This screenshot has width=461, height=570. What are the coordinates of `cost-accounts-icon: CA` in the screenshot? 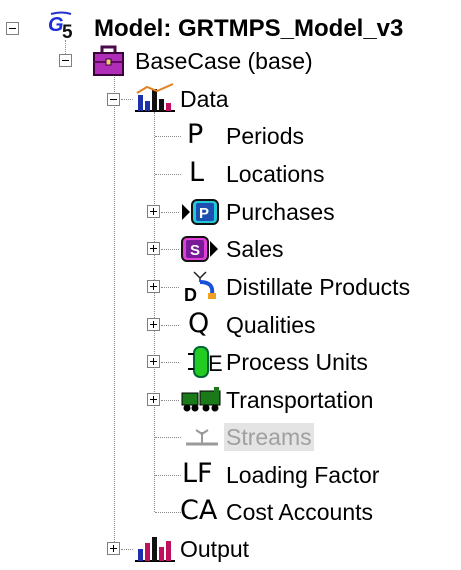 It's located at (199, 510).